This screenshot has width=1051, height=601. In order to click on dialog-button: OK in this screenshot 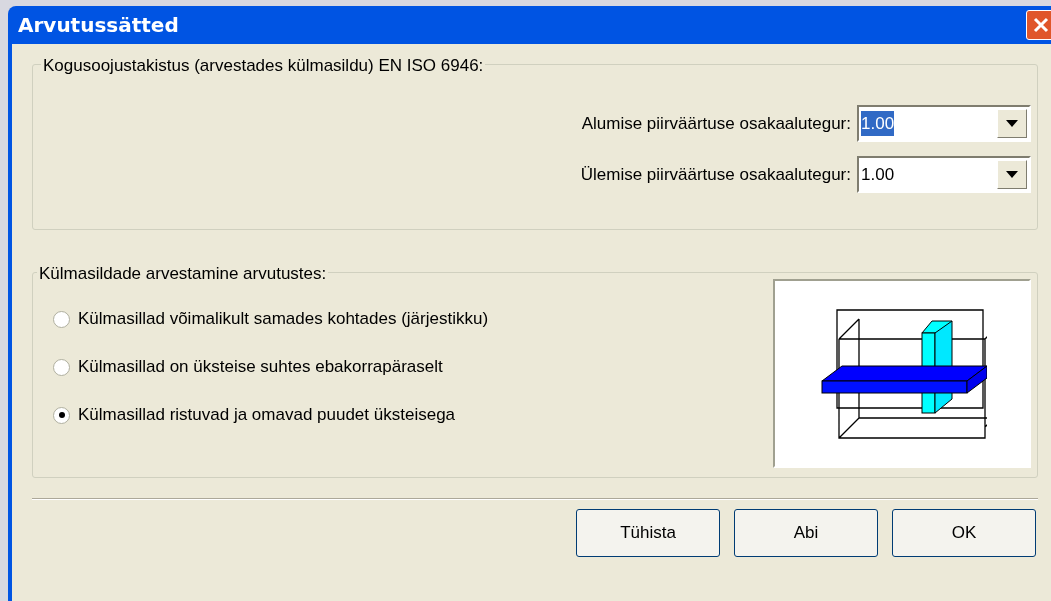, I will do `click(964, 533)`.